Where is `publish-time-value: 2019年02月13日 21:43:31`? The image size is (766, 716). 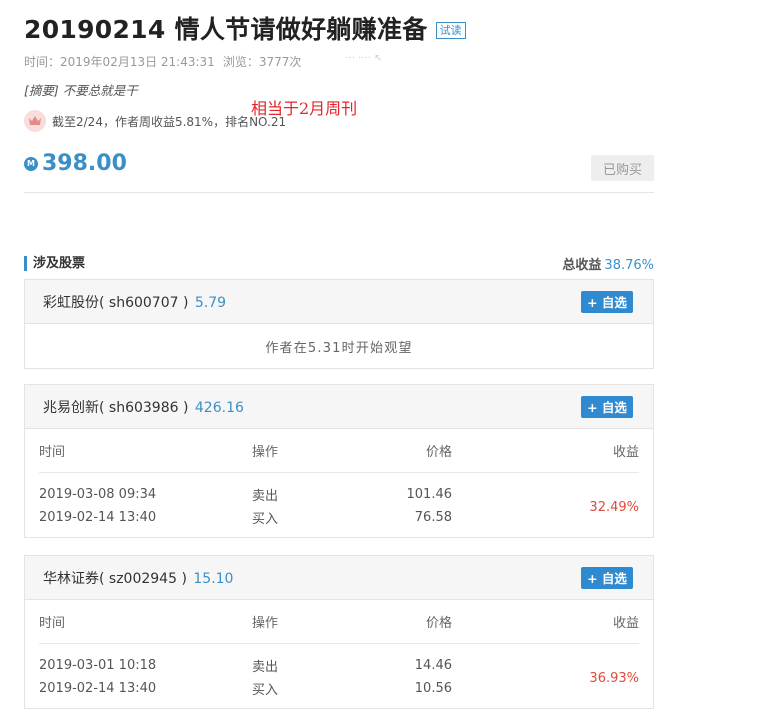 publish-time-value: 2019年02月13日 21:43:31 is located at coordinates (137, 62).